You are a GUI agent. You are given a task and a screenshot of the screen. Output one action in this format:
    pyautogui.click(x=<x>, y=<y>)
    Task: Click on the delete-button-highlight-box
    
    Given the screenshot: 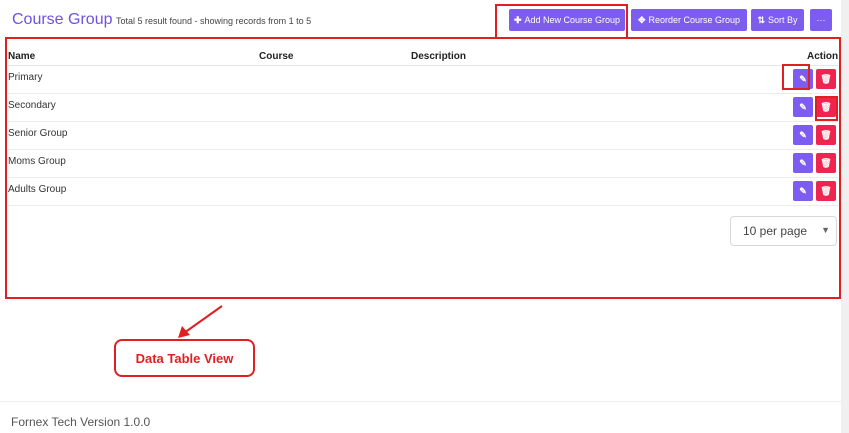 What is the action you would take?
    pyautogui.click(x=826, y=108)
    